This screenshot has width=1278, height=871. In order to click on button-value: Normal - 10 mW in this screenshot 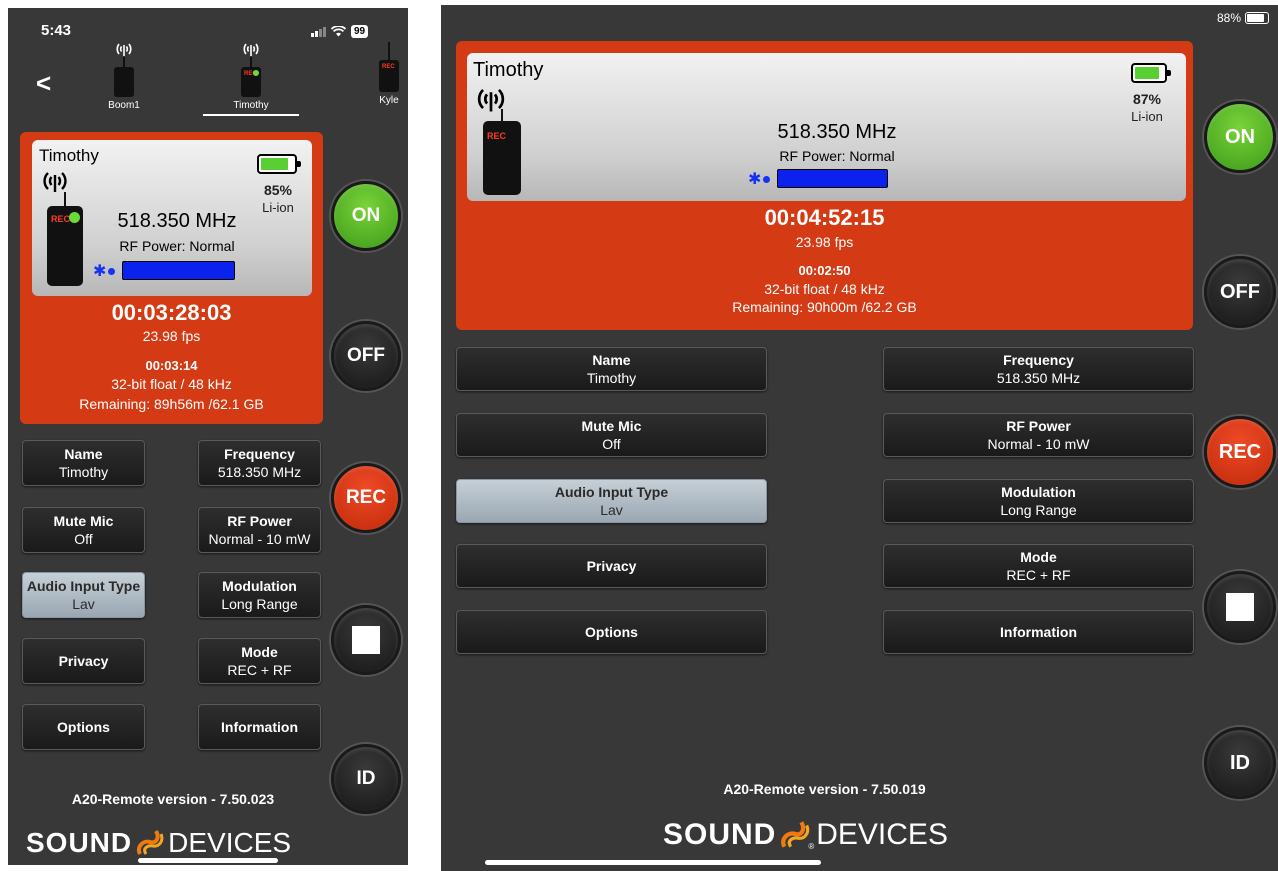, I will do `click(1038, 444)`.